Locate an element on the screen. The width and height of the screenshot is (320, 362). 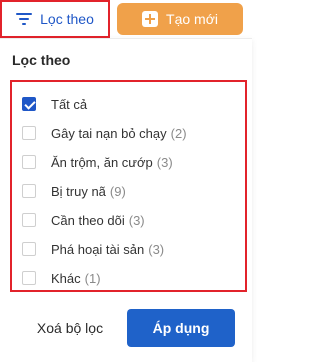
clear-filters-button: Xoá bộ lọc is located at coordinates (70, 328).